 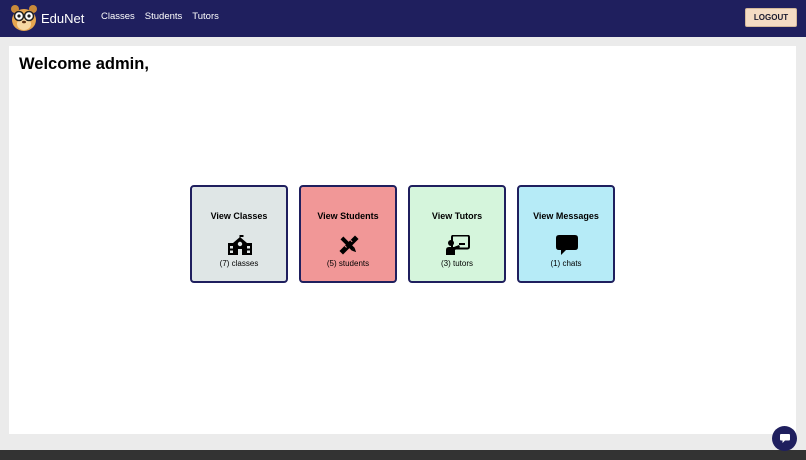 I want to click on nav-link-tutors: Tutors, so click(x=205, y=16).